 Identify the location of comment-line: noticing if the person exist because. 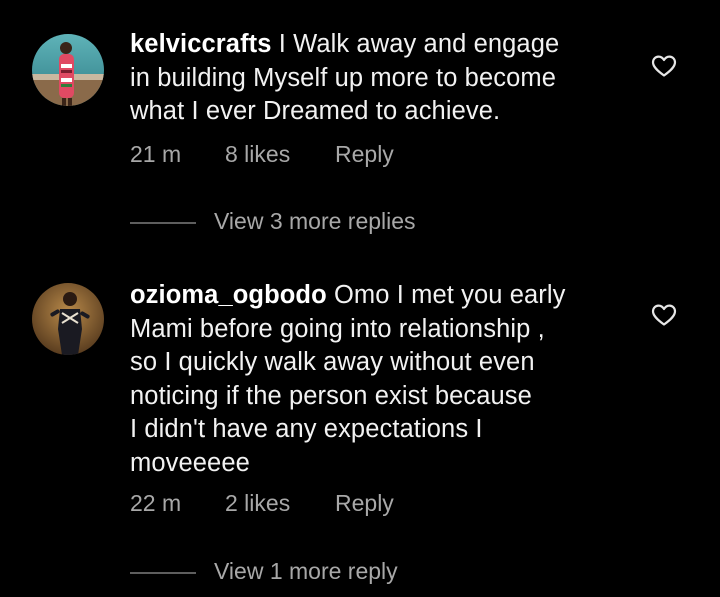
(331, 395).